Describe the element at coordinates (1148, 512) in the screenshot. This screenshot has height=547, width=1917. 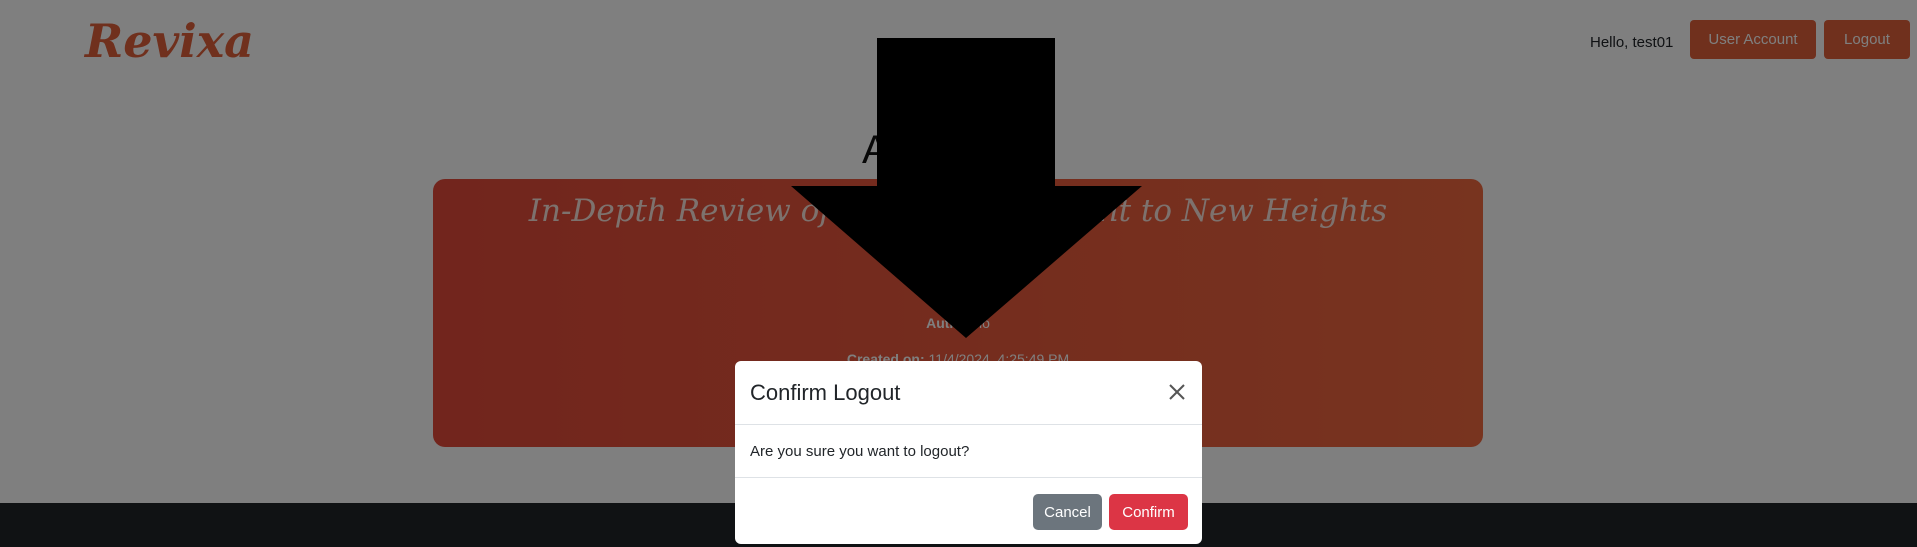
I see `confirm-button: Confirm` at that location.